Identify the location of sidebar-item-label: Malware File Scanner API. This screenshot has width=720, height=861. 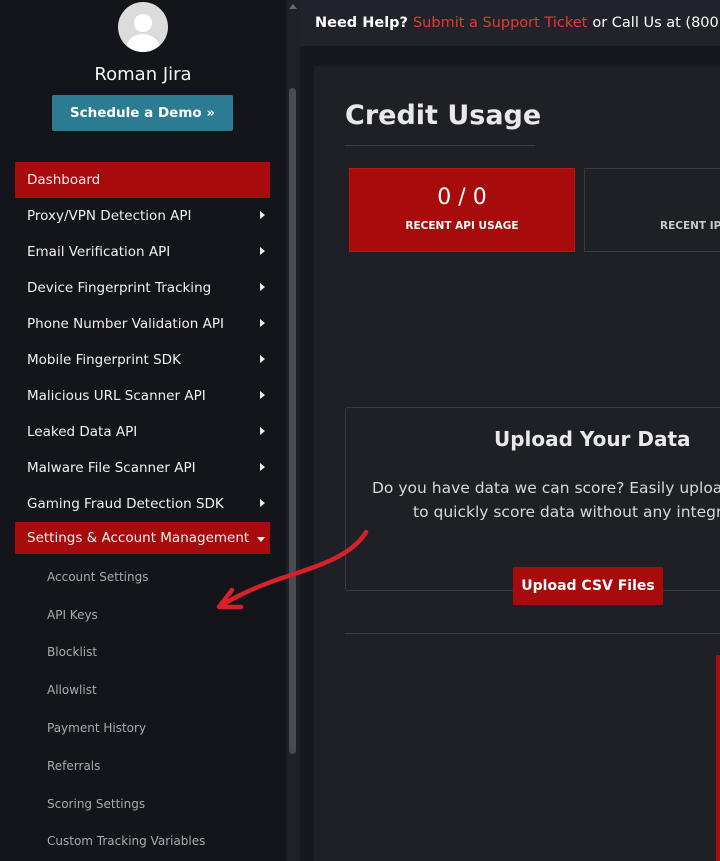
(111, 468).